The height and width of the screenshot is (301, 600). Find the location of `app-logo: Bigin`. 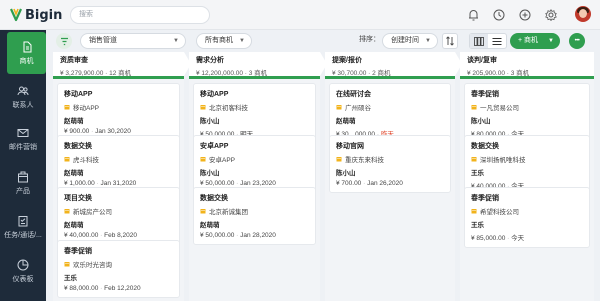

app-logo: Bigin is located at coordinates (36, 15).